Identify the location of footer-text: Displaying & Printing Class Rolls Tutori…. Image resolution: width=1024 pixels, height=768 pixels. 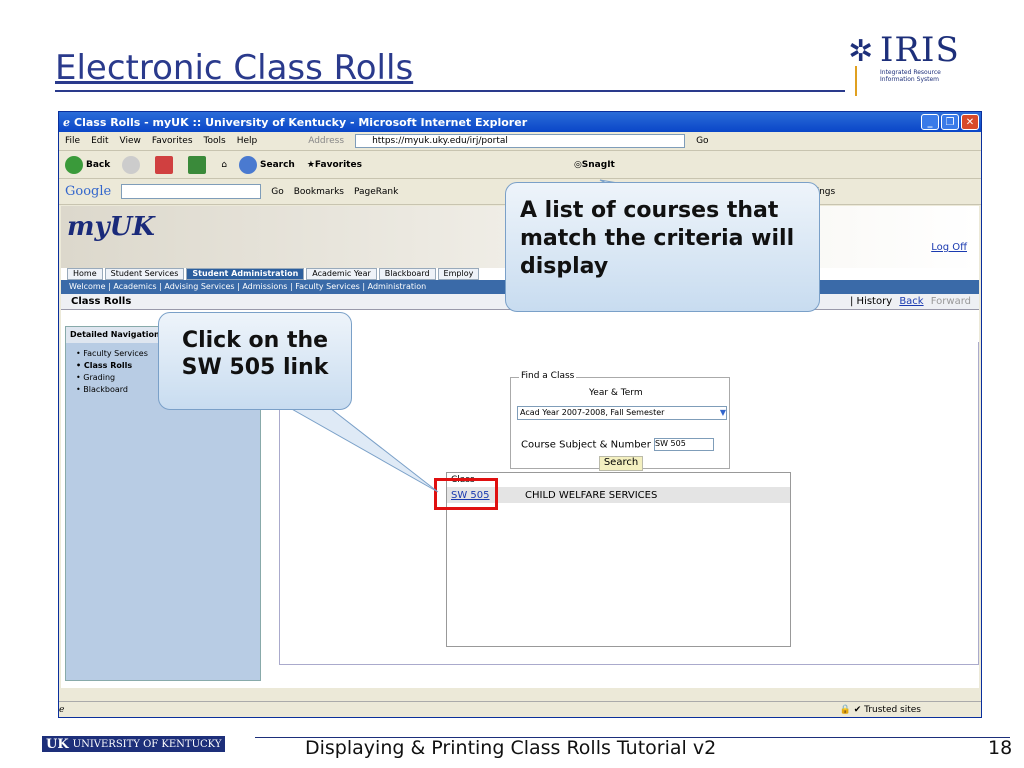
(511, 748).